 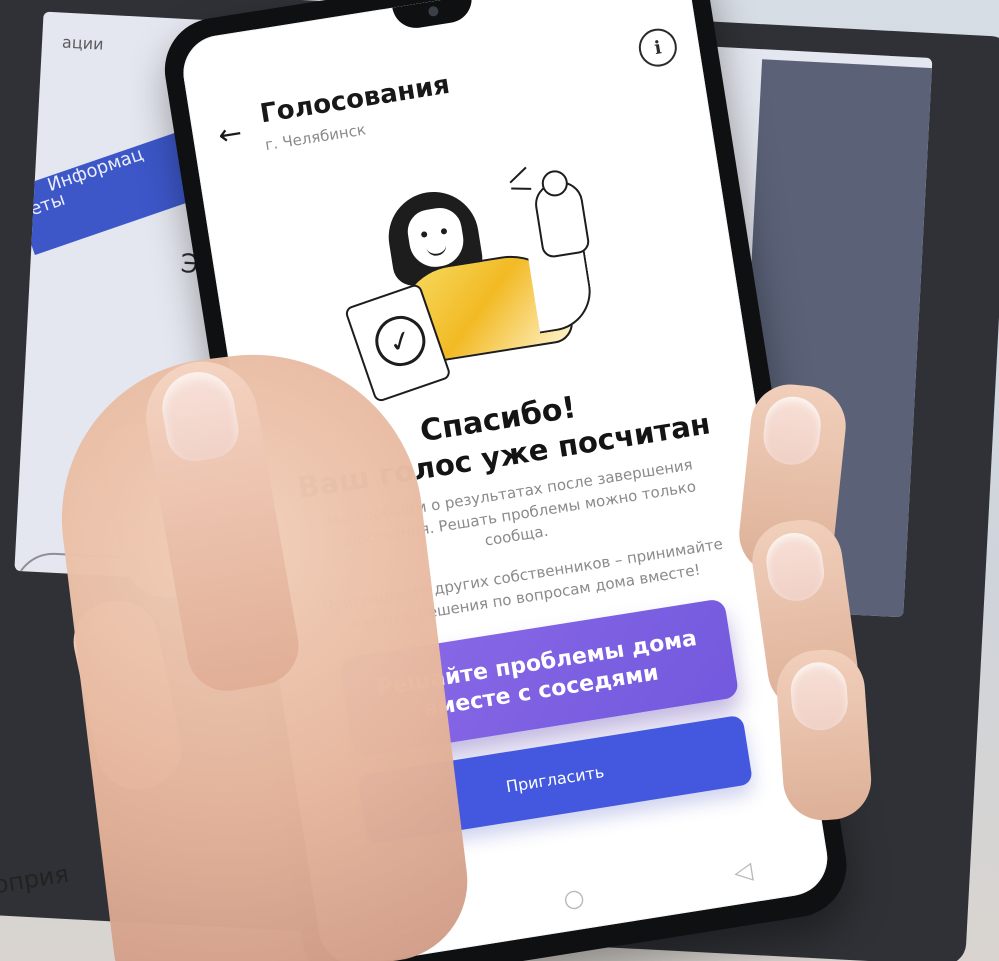 What do you see at coordinates (518, 175) in the screenshot?
I see `spark-line-icon` at bounding box center [518, 175].